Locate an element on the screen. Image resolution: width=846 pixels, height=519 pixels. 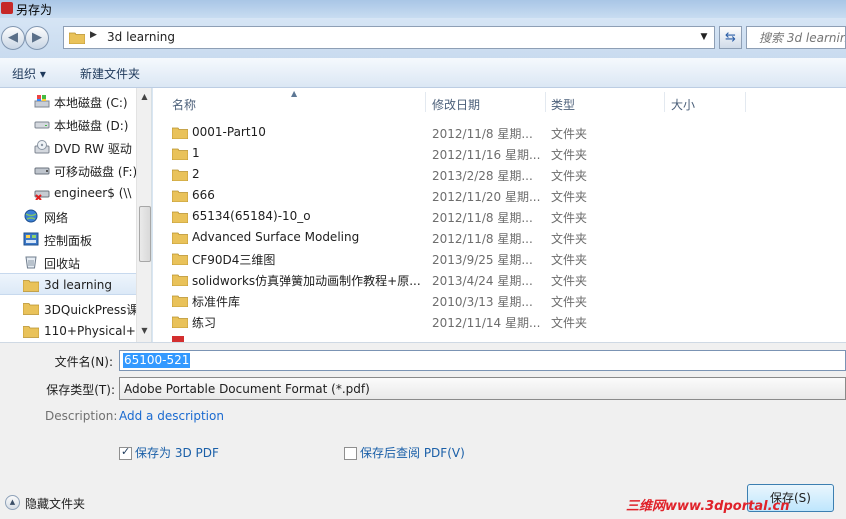
nav-item-recycle-bin: 回收站 is located at coordinates (68, 262).